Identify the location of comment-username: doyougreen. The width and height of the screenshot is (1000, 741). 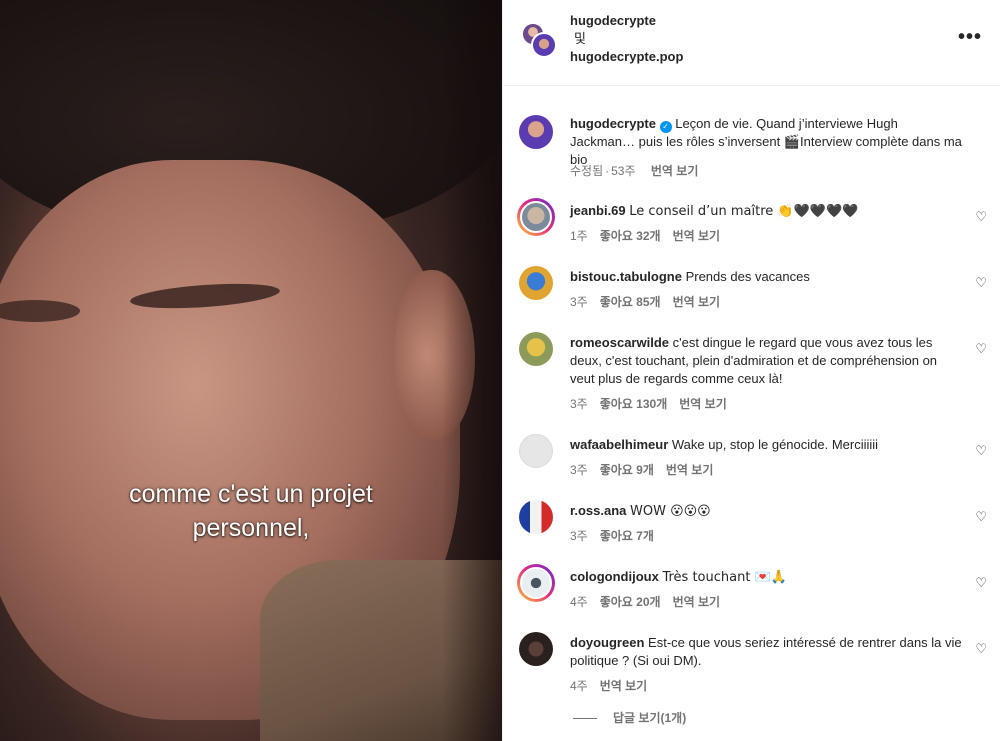
(607, 642).